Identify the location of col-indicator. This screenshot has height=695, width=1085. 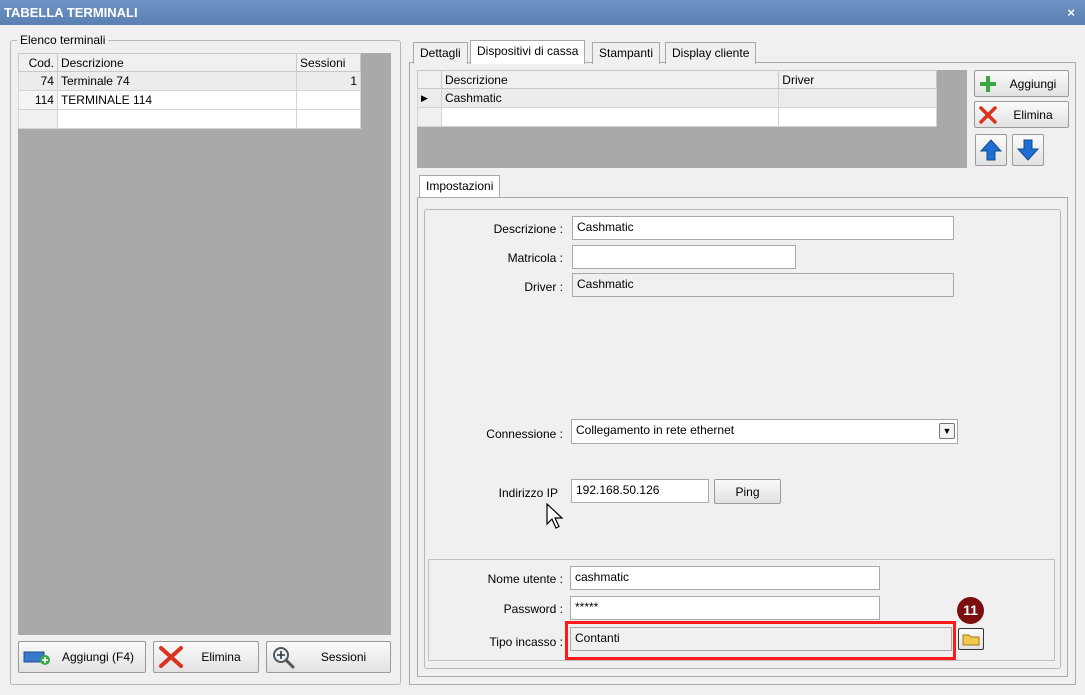
(429, 79).